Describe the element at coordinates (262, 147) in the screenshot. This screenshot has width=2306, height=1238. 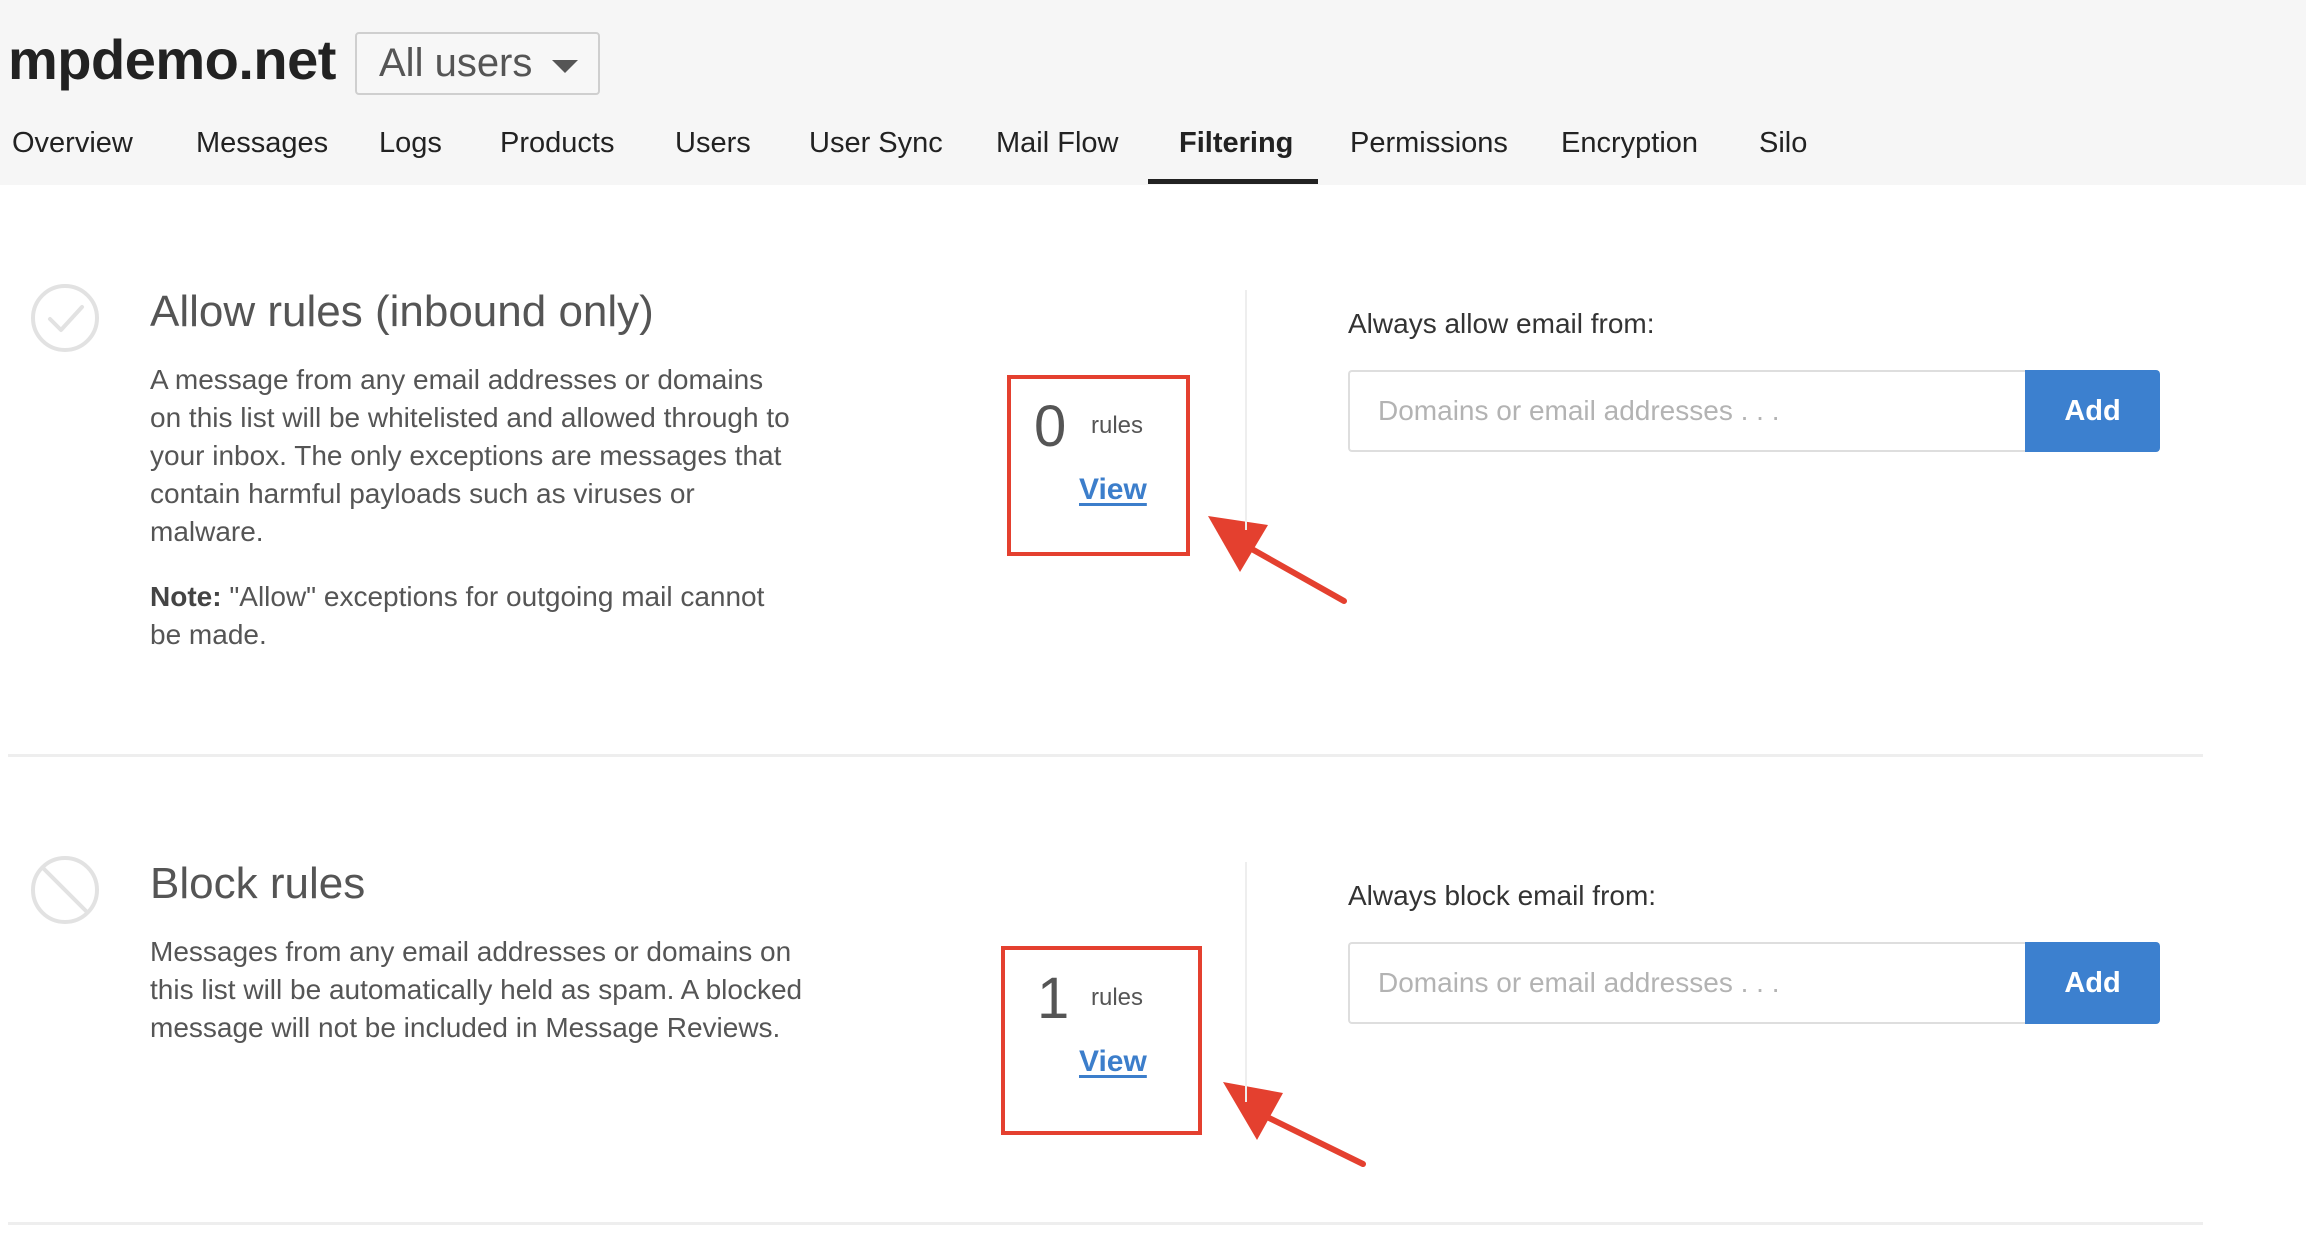
I see `tab-messages: Messages` at that location.